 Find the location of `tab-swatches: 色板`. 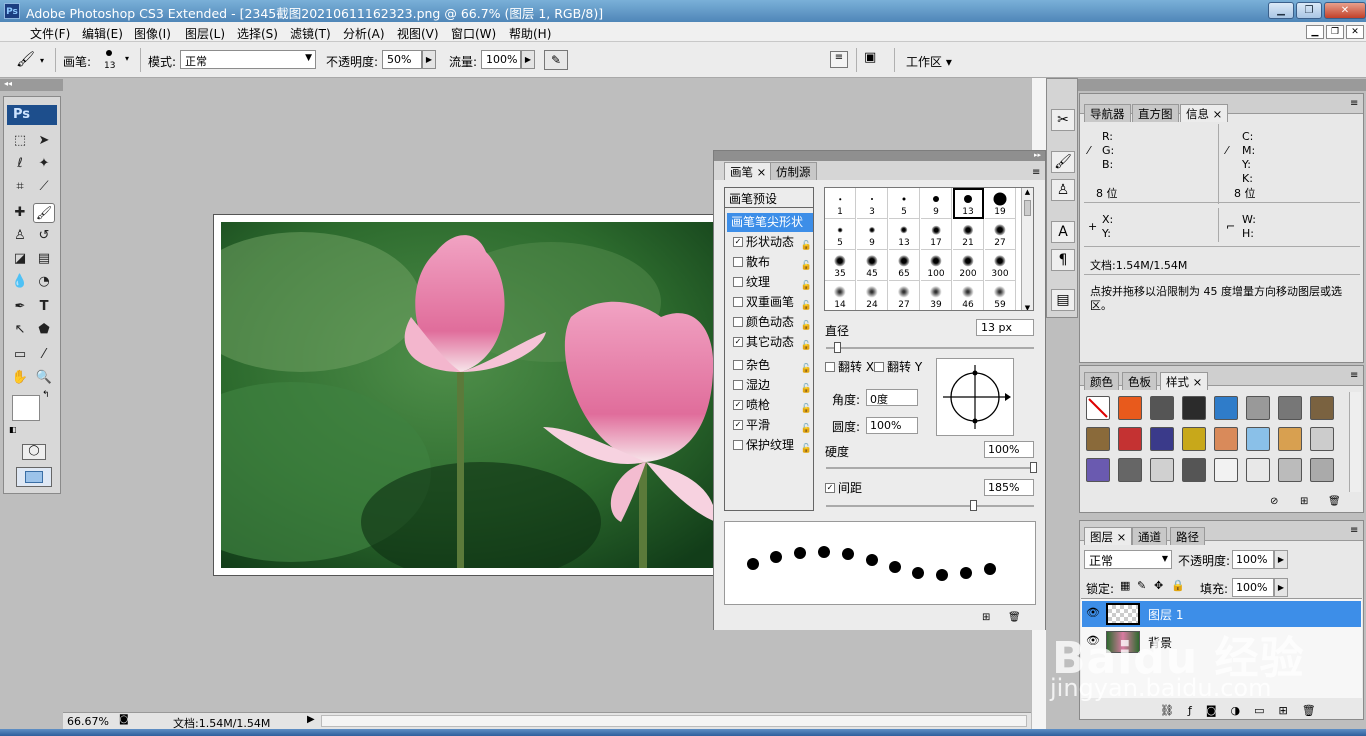

tab-swatches: 色板 is located at coordinates (1139, 381).